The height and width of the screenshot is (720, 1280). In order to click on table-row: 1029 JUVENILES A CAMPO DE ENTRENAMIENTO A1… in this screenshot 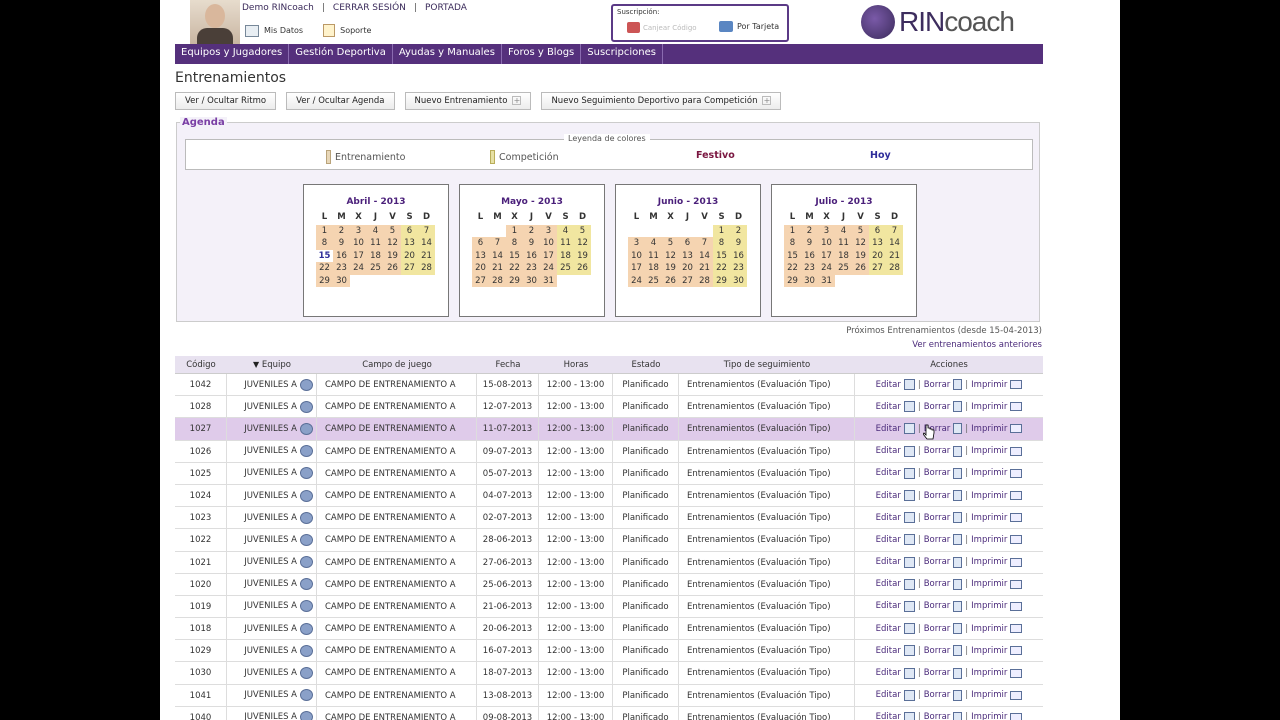, I will do `click(609, 651)`.